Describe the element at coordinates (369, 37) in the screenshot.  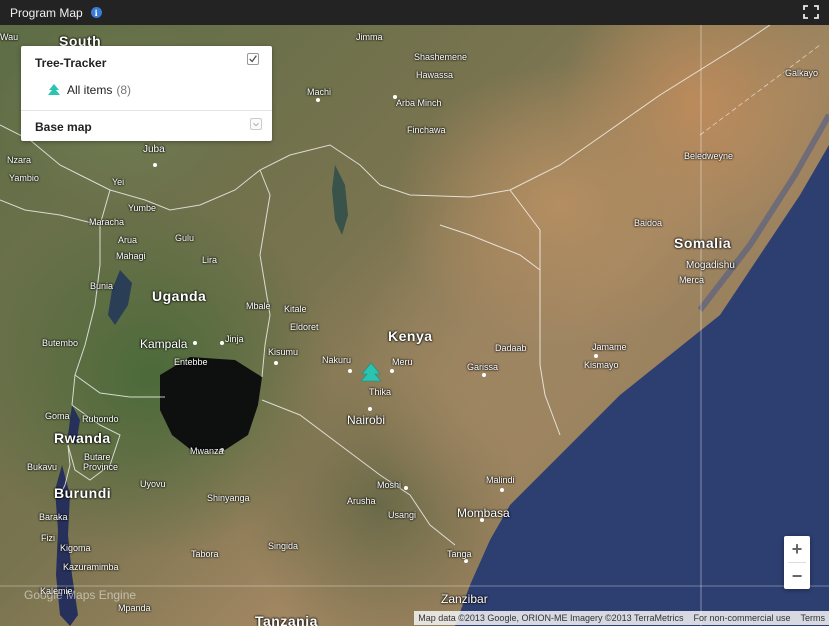
I see `city-label: Jimma` at that location.